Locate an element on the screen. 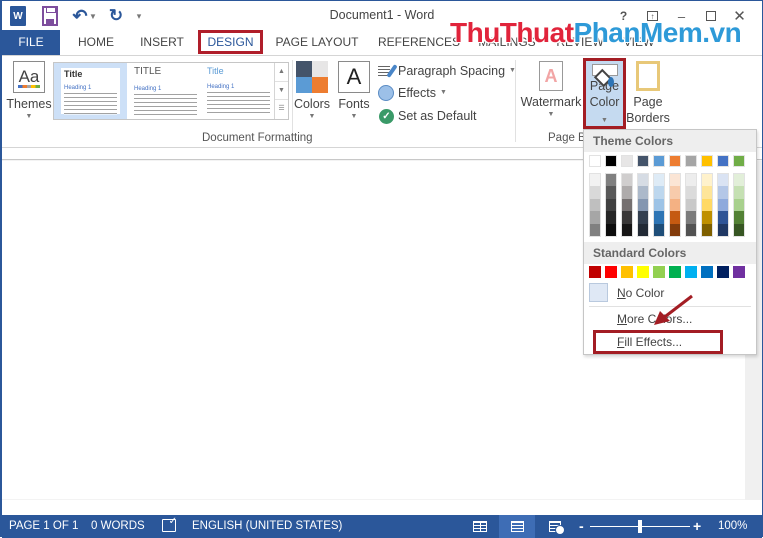  proofing-icon is located at coordinates (169, 525).